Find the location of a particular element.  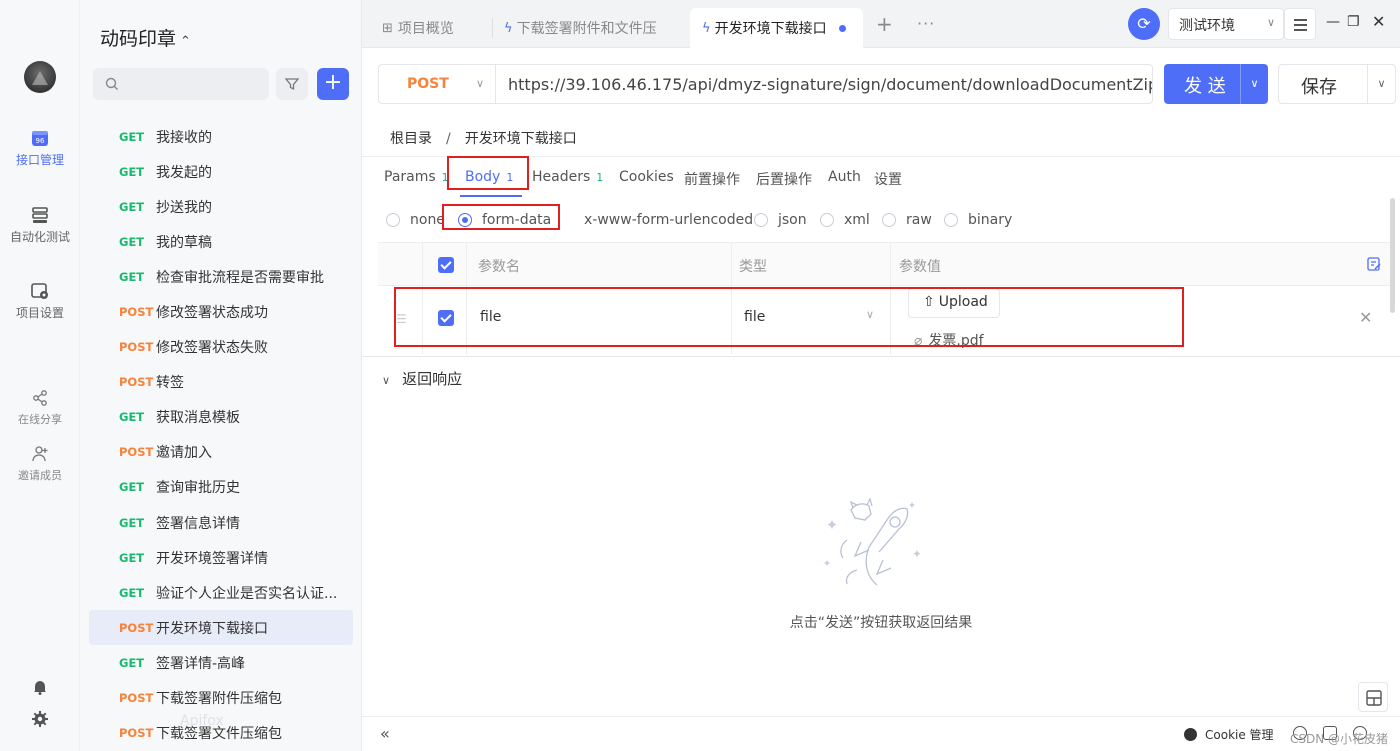

rail-item-invite: 邀请成员 is located at coordinates (40, 464).